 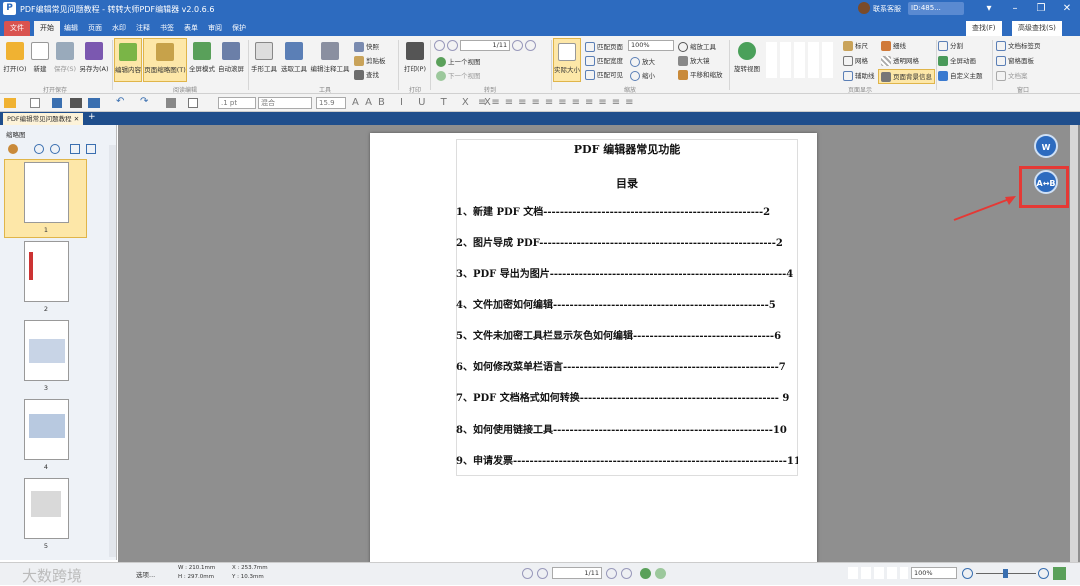 What do you see at coordinates (71, 28) in the screenshot?
I see `tab-edit: 编辑` at bounding box center [71, 28].